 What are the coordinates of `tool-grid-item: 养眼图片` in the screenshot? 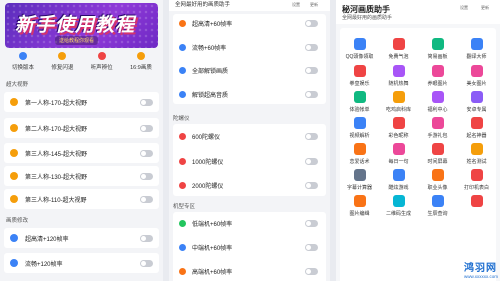 It's located at (437, 76).